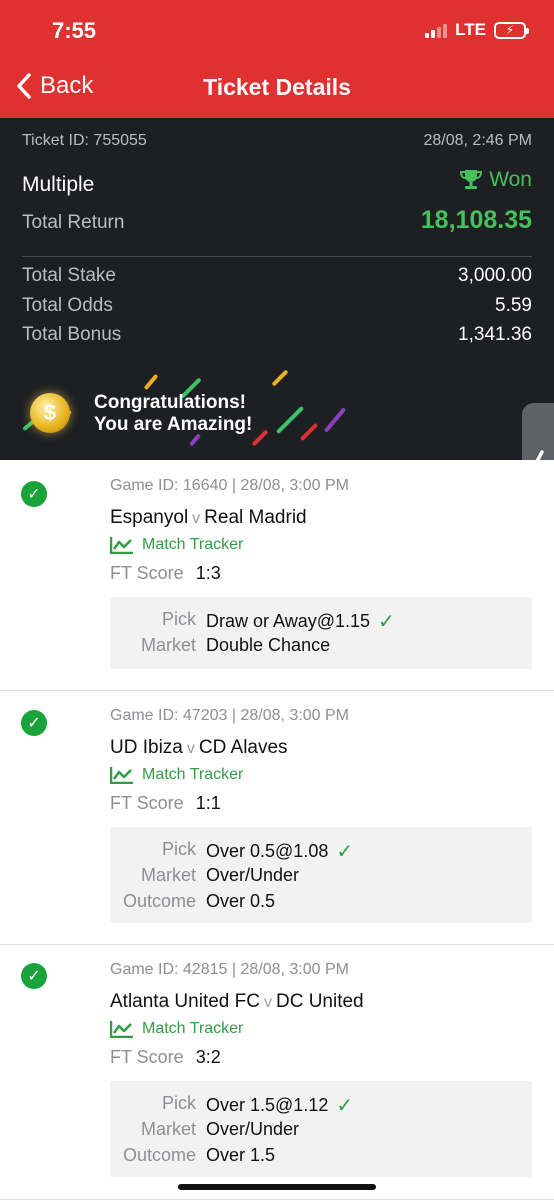 The height and width of the screenshot is (1200, 554). I want to click on ft-score-value: 1:3, so click(208, 573).